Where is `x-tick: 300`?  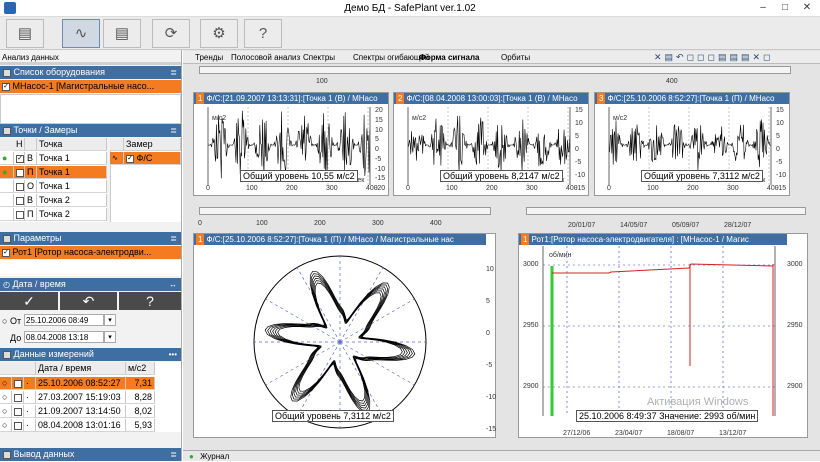 x-tick: 300 is located at coordinates (733, 188).